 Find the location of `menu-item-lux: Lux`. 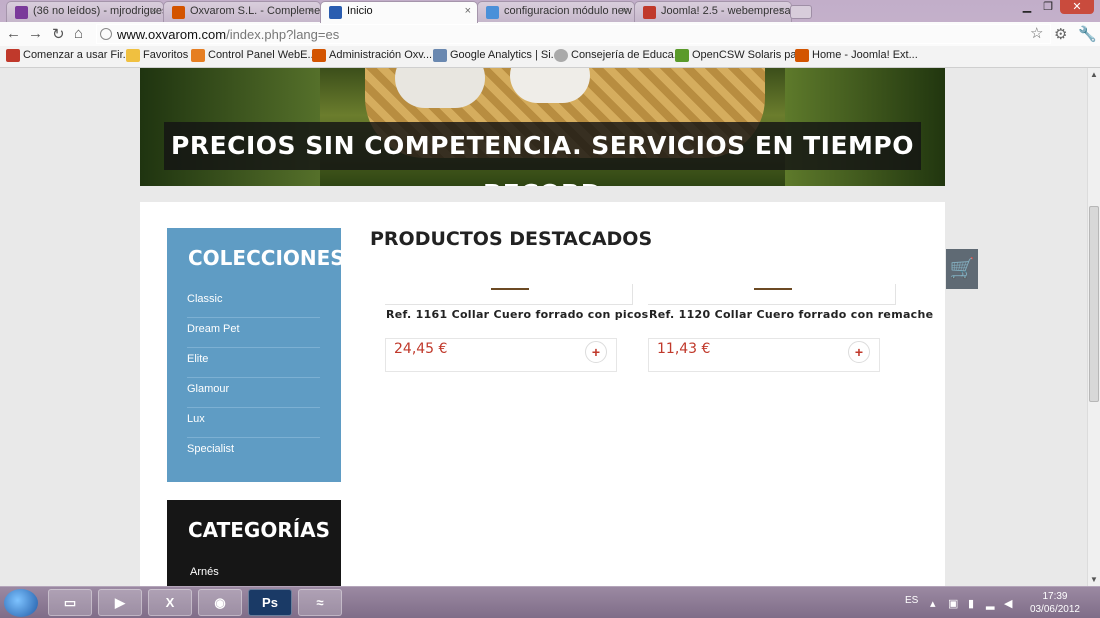

menu-item-lux: Lux is located at coordinates (253, 423).